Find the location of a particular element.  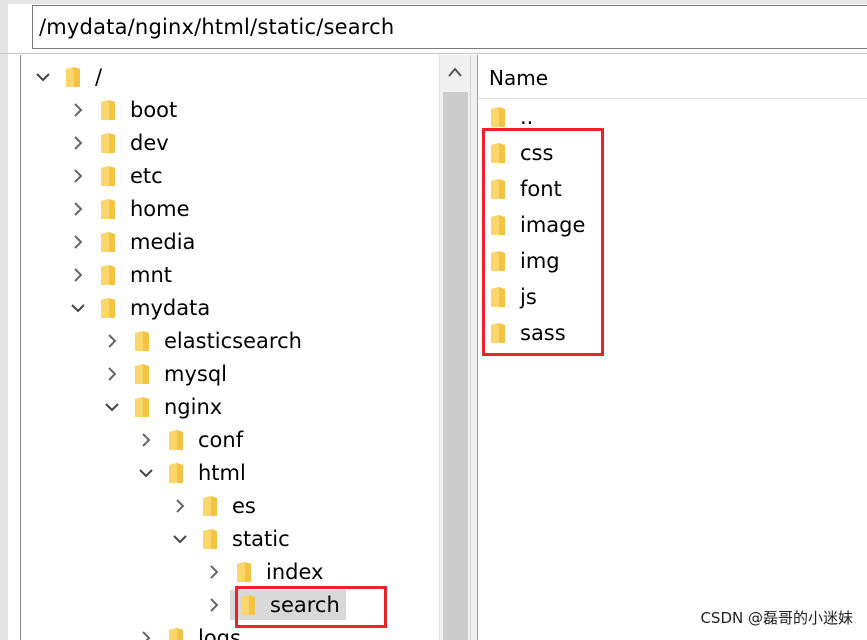

address-bar: /mydata/nginx/html/static/search is located at coordinates (449, 27).